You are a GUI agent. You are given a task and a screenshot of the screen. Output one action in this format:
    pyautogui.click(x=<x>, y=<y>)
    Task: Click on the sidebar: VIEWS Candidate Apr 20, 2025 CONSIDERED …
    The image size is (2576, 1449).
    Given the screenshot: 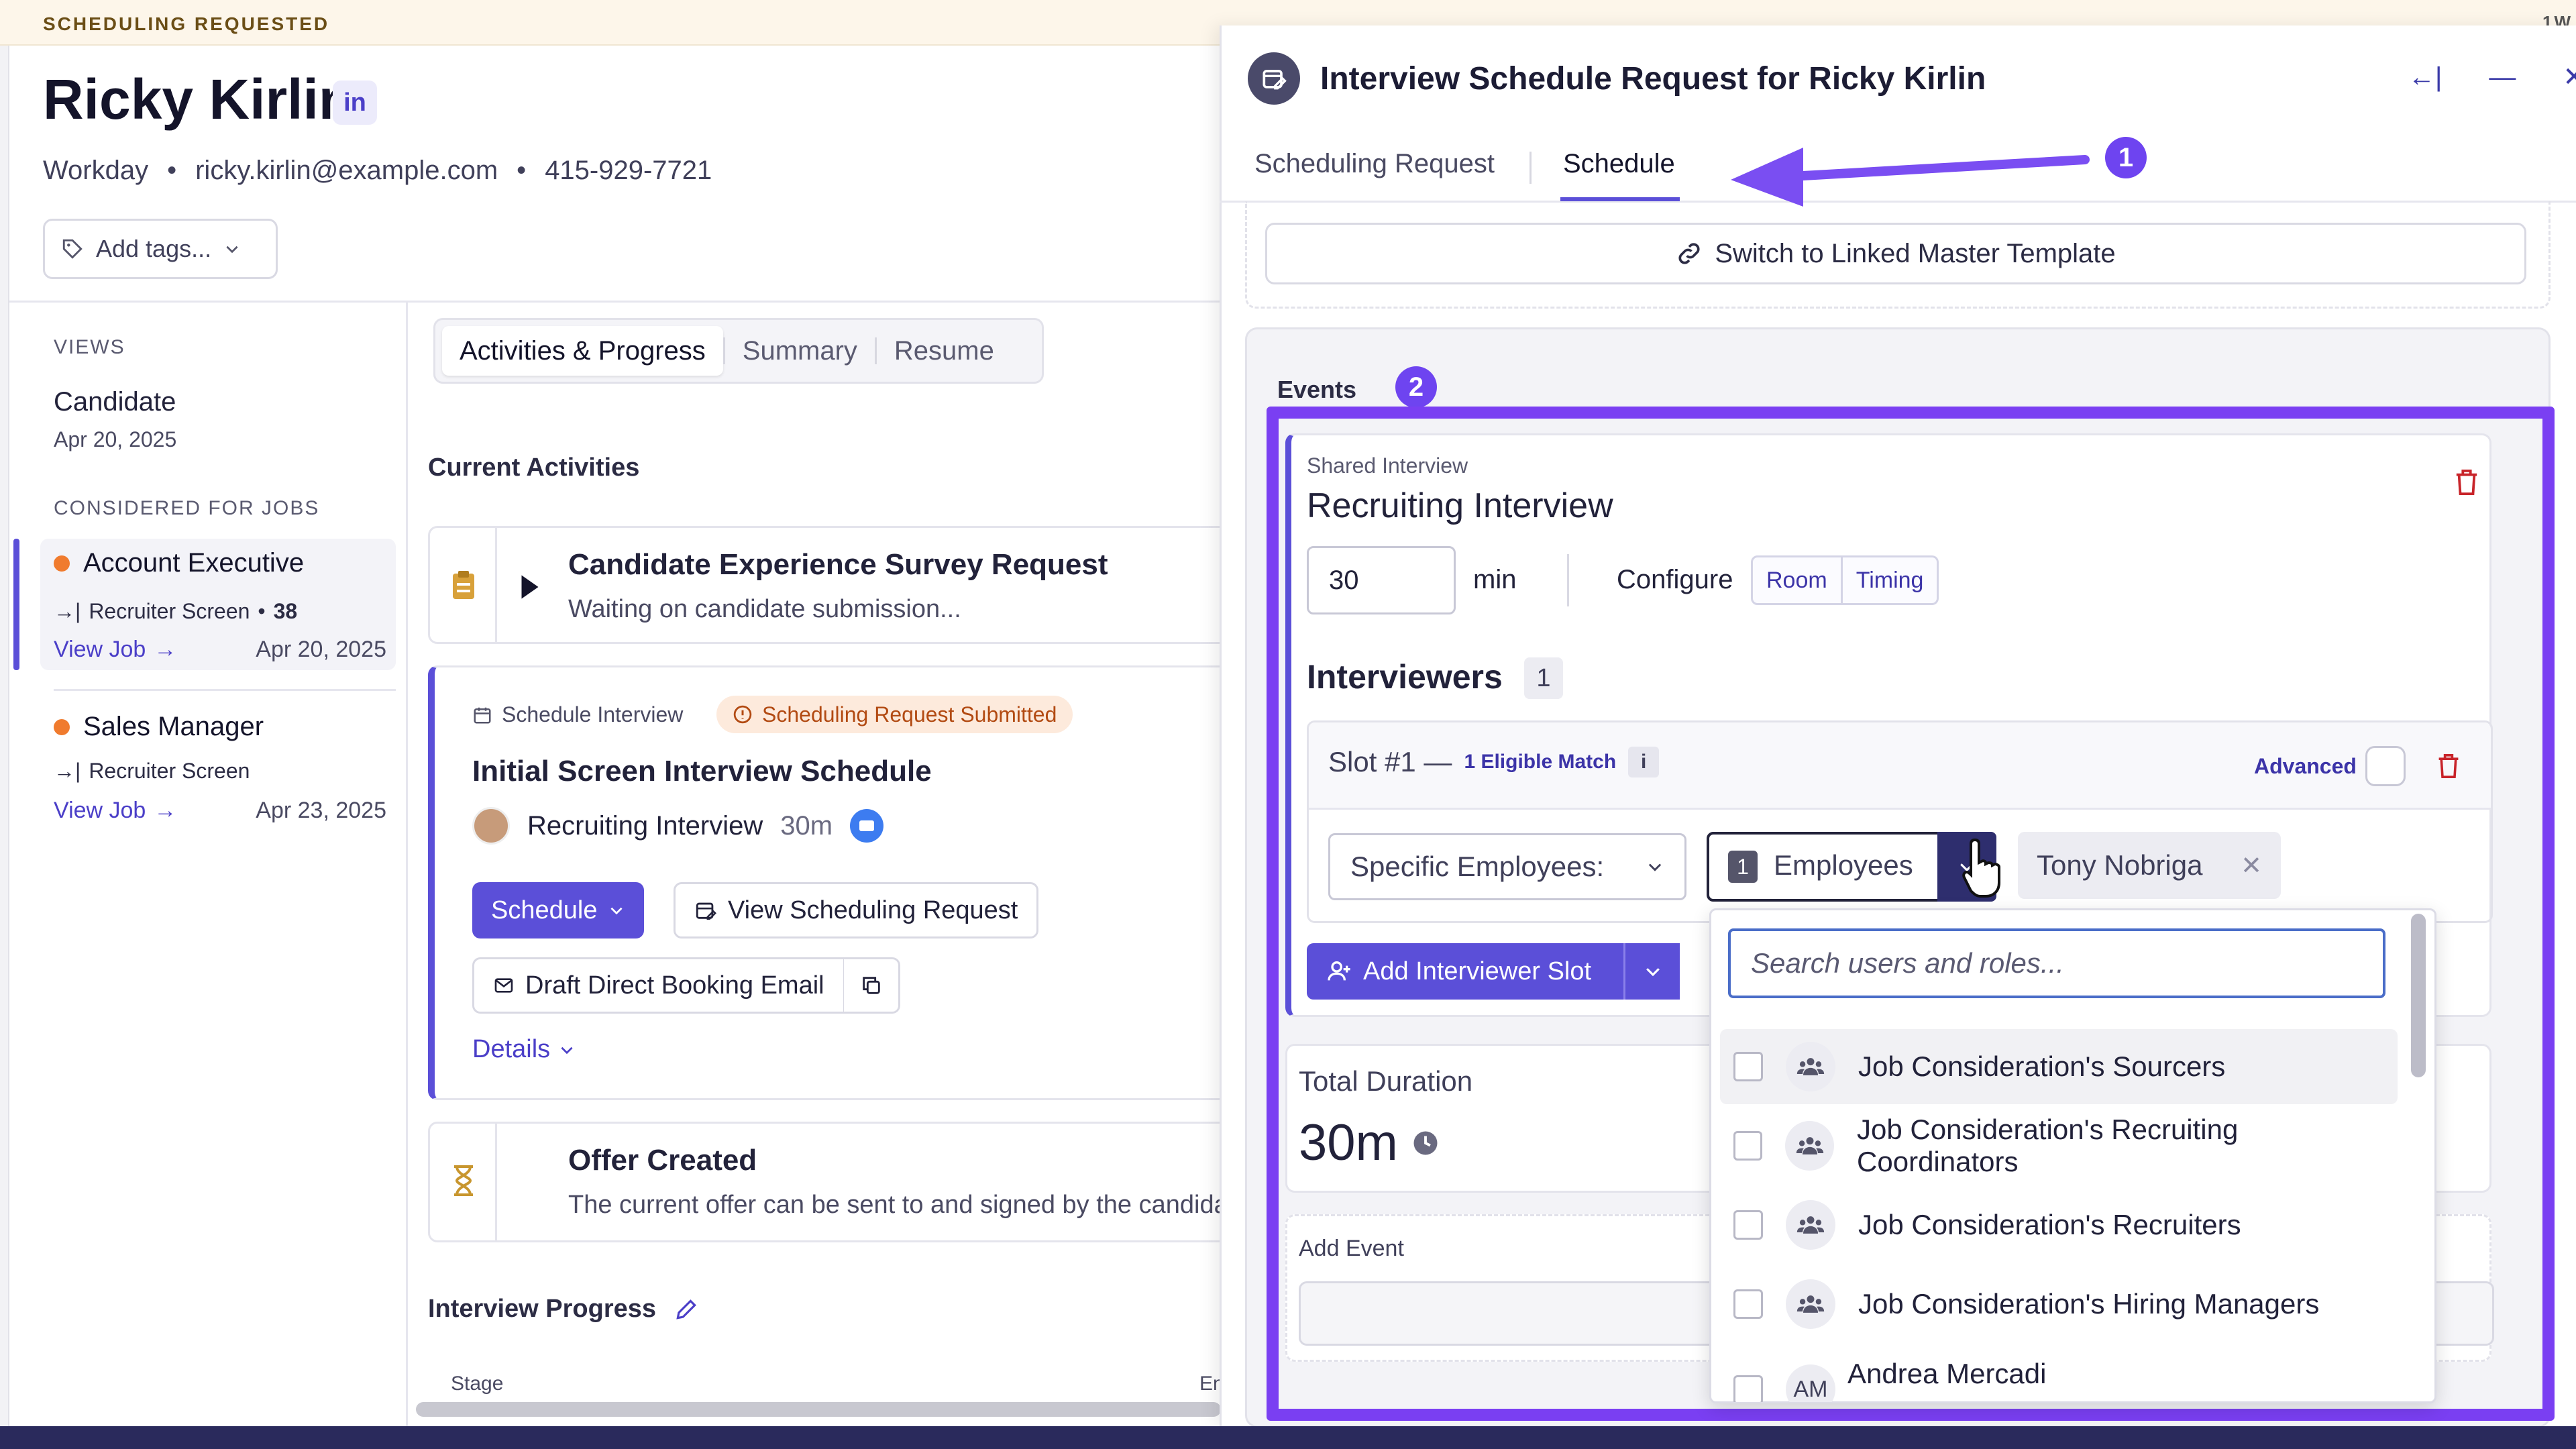 What is the action you would take?
    pyautogui.click(x=208, y=865)
    